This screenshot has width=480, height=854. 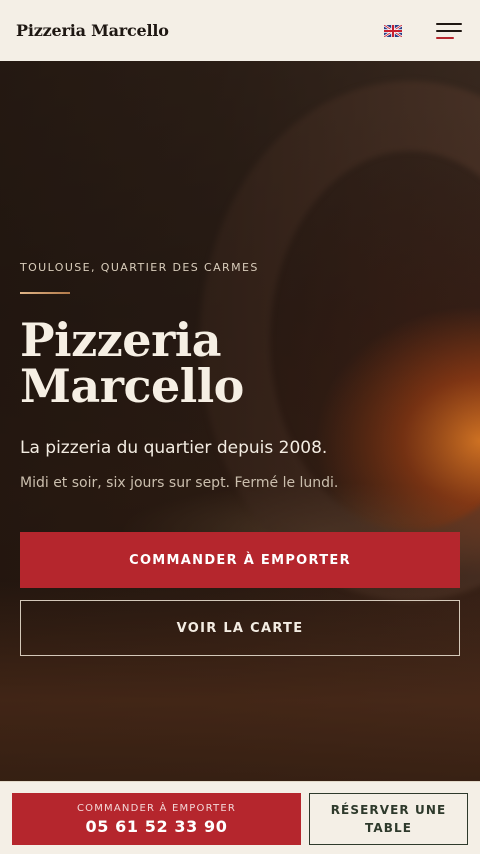 What do you see at coordinates (240, 628) in the screenshot?
I see `view-menu-button: VOIR LA CARTE` at bounding box center [240, 628].